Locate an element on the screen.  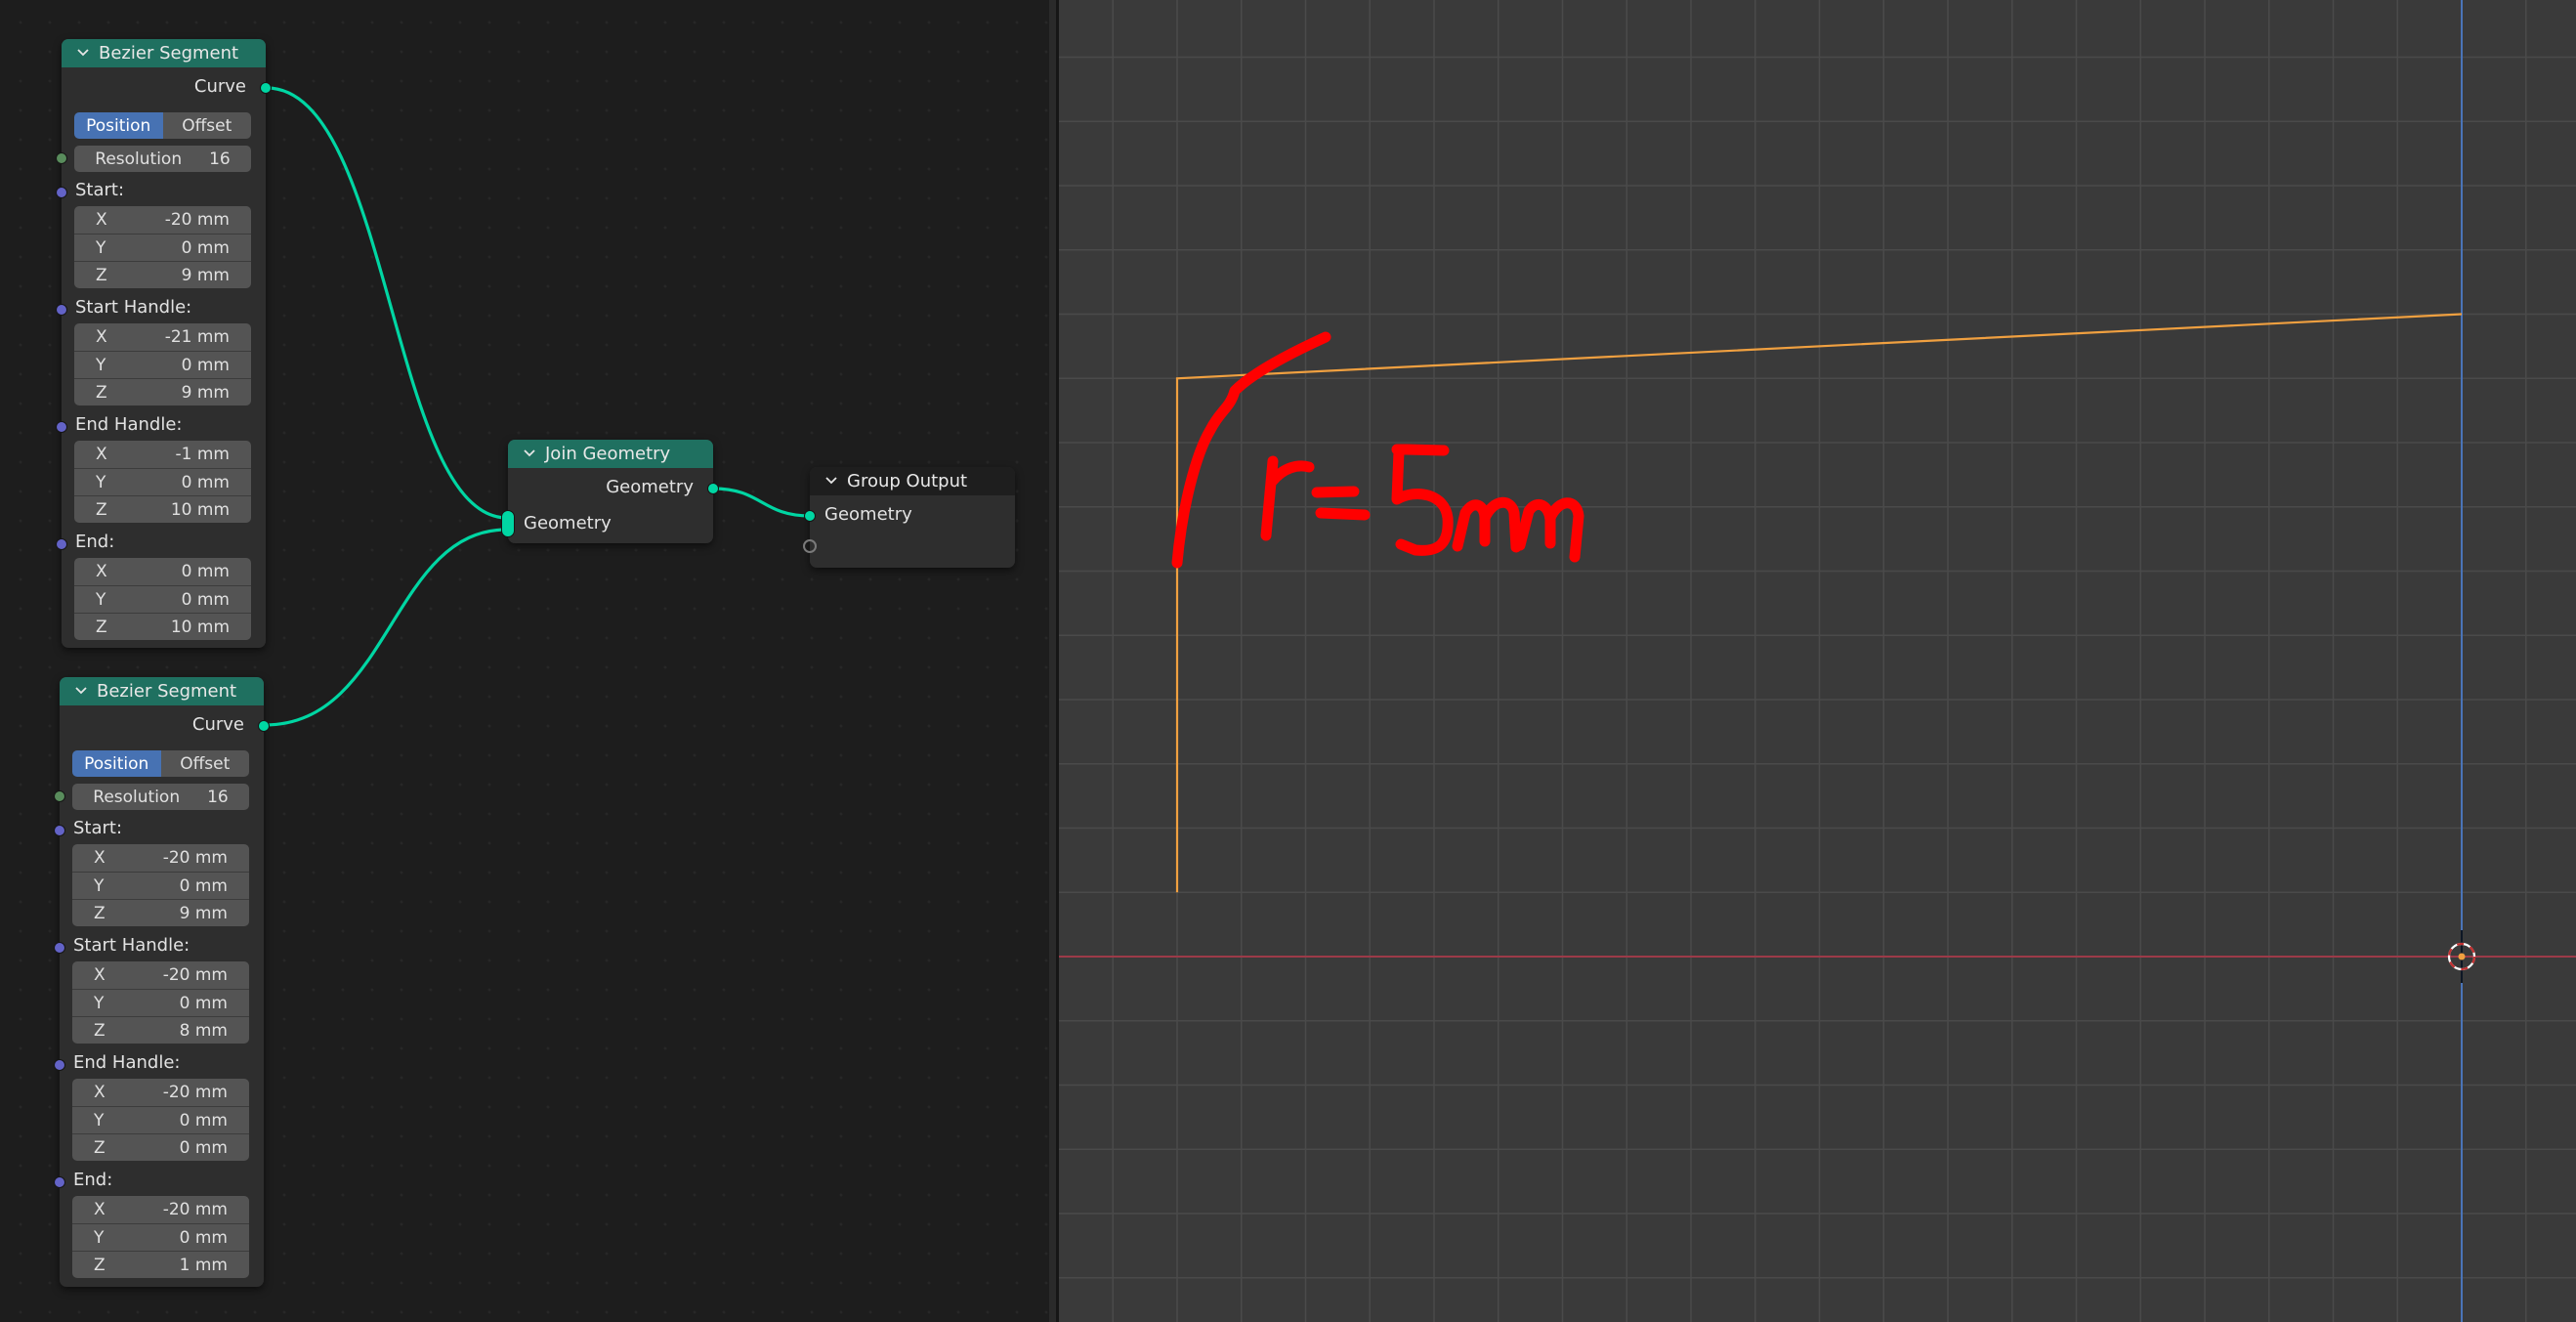
start-handle-x-field: X -21 mm is located at coordinates (162, 337).